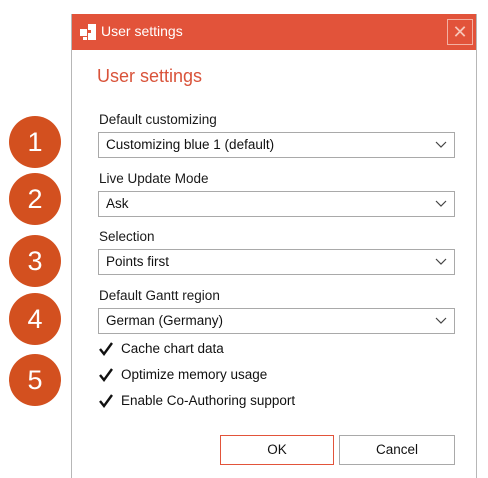 This screenshot has width=488, height=478. I want to click on selection-select: Points first, so click(276, 262).